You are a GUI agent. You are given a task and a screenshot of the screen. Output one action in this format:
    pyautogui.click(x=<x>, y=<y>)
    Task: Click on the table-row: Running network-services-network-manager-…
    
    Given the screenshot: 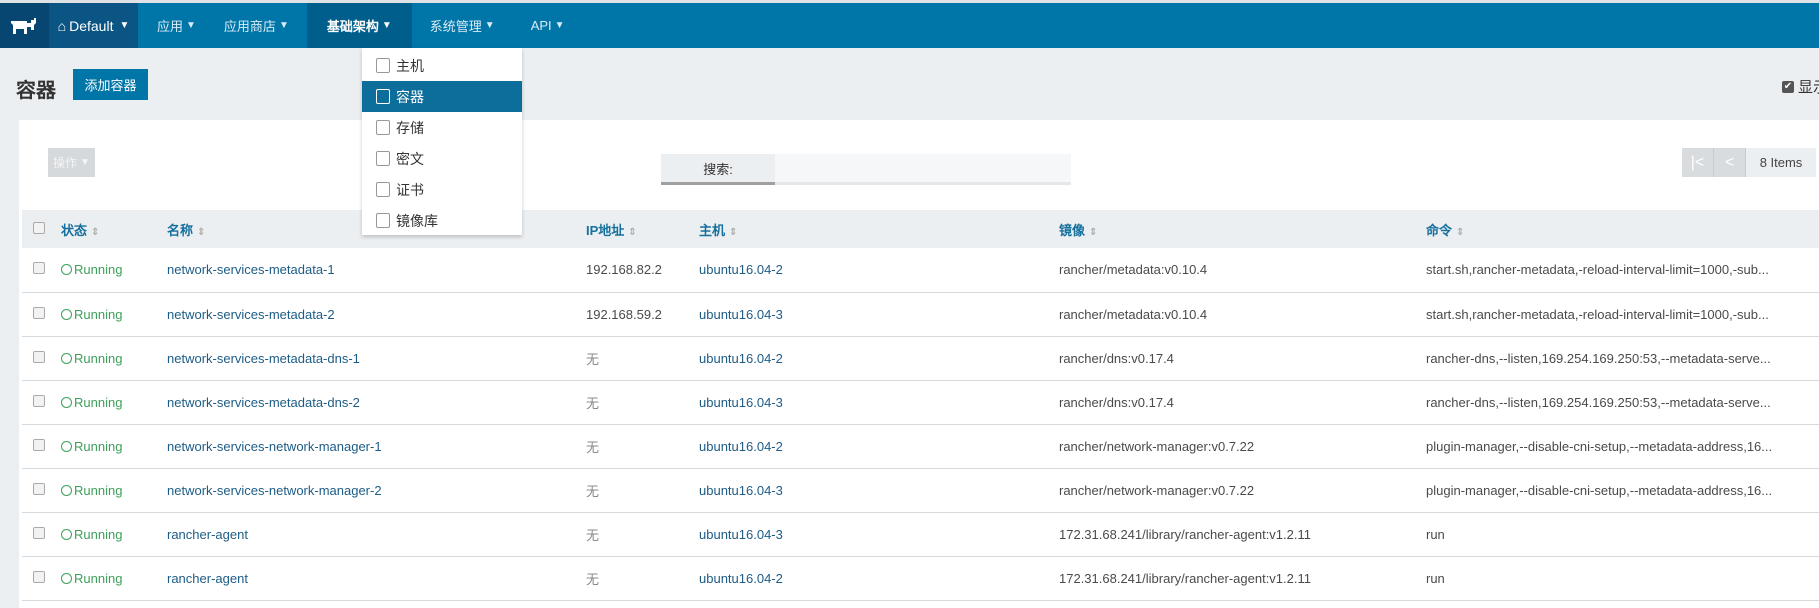 What is the action you would take?
    pyautogui.click(x=920, y=490)
    